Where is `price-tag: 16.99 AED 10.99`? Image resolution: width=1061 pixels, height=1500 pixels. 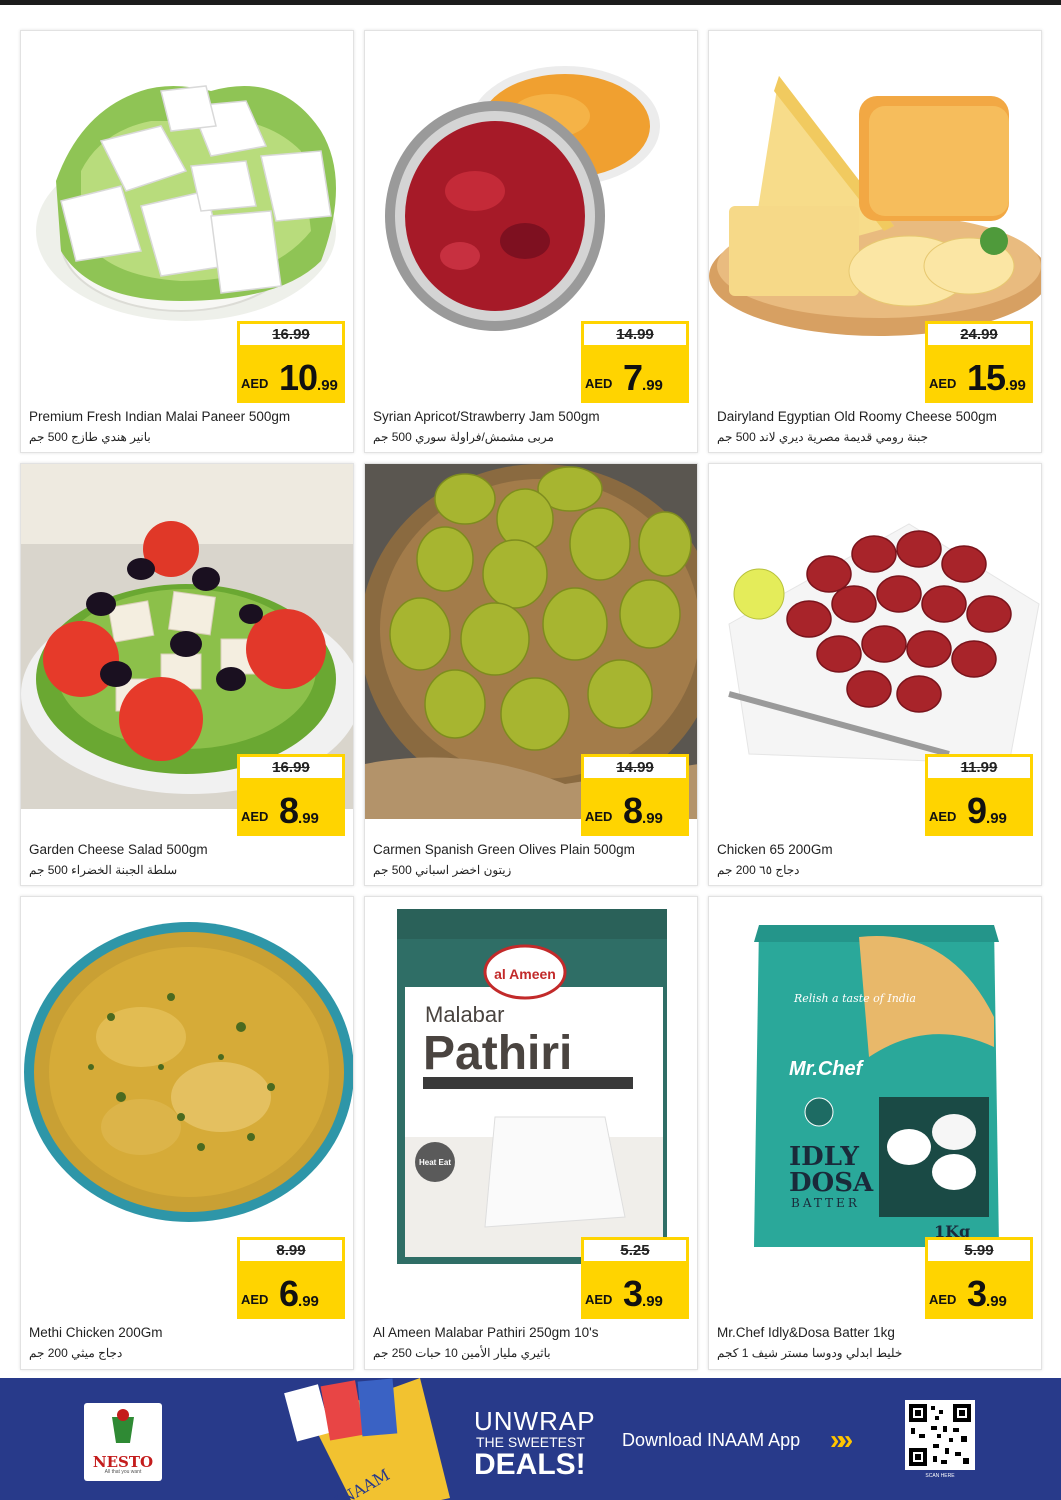 price-tag: 16.99 AED 10.99 is located at coordinates (291, 362).